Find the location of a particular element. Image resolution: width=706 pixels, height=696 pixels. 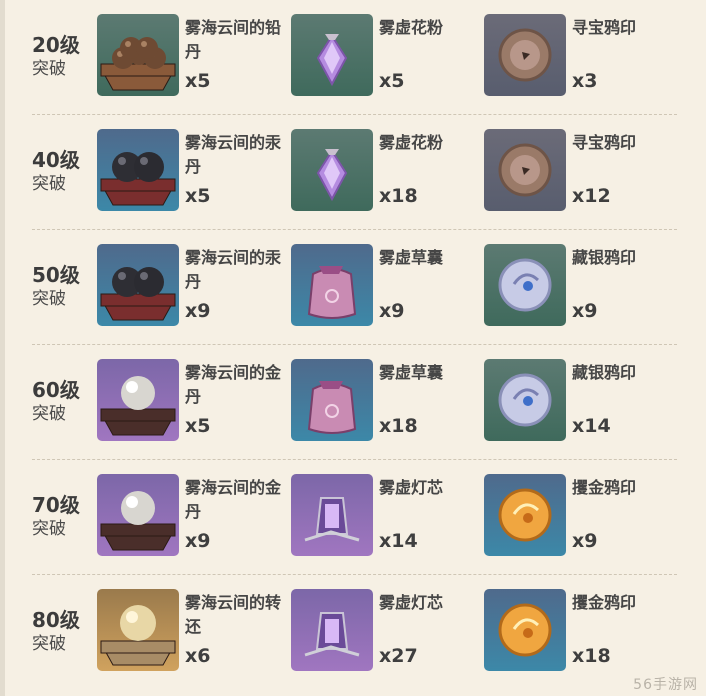

ascension-level: 70级 突破 is located at coordinates (62, 516).